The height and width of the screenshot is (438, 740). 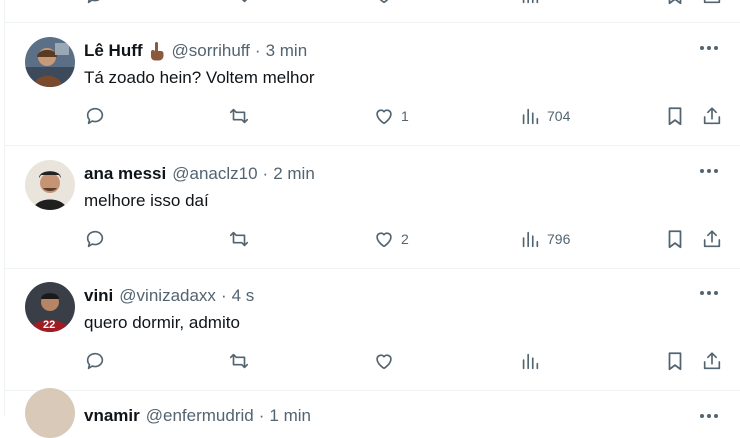 I want to click on timestamp: 2 min, so click(x=294, y=174).